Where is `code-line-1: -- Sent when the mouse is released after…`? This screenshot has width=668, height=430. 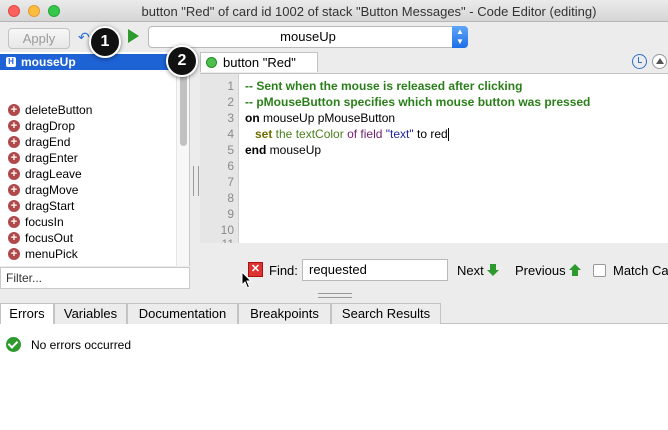
code-line-1: -- Sent when the mouse is released after… is located at coordinates (384, 86).